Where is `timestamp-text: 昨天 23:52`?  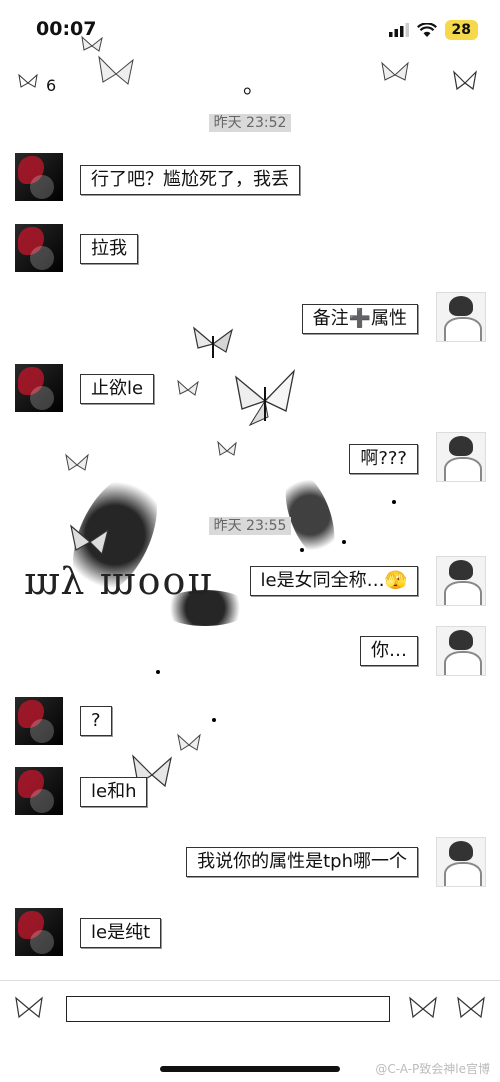 timestamp-text: 昨天 23:52 is located at coordinates (250, 123).